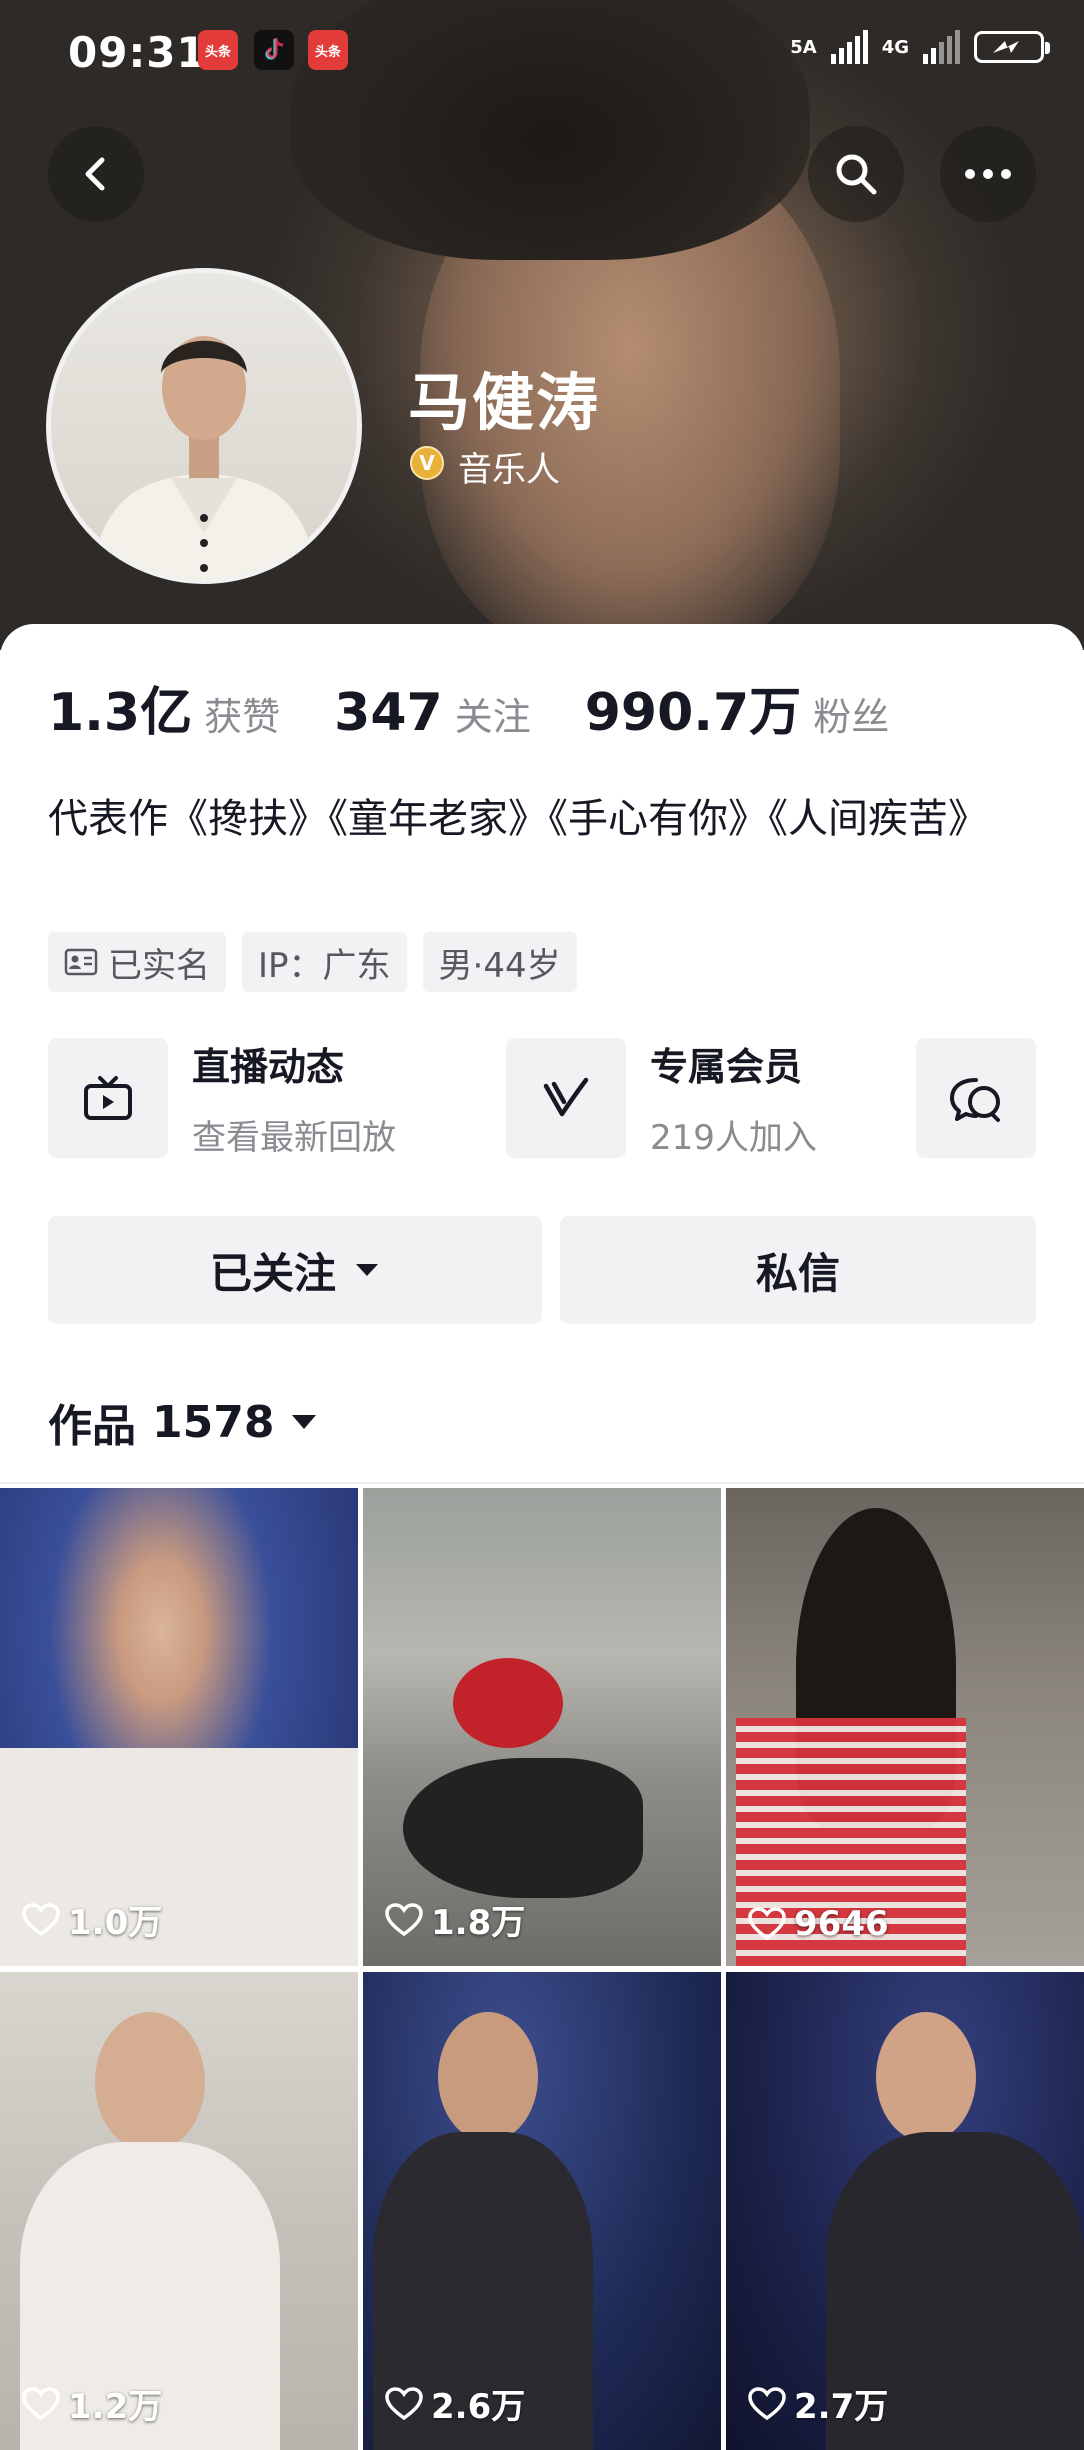  I want to click on search-icon, so click(856, 174).